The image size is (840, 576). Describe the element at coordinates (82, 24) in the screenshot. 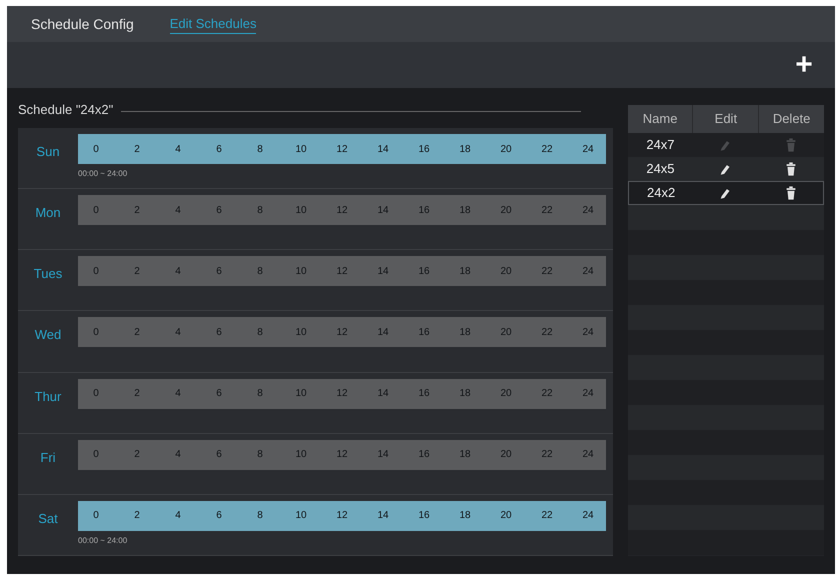

I see `tab: Schedule Config` at that location.